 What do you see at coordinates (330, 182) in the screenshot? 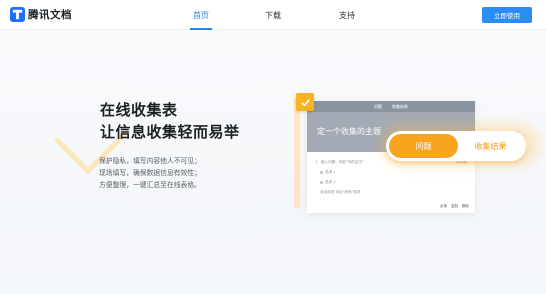
I see `mockup-option-label: 选项 2` at bounding box center [330, 182].